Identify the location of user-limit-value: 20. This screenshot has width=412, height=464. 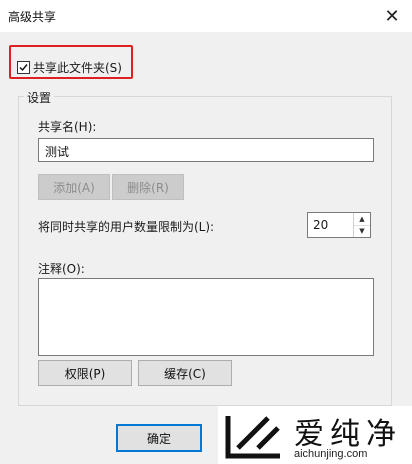
(320, 225).